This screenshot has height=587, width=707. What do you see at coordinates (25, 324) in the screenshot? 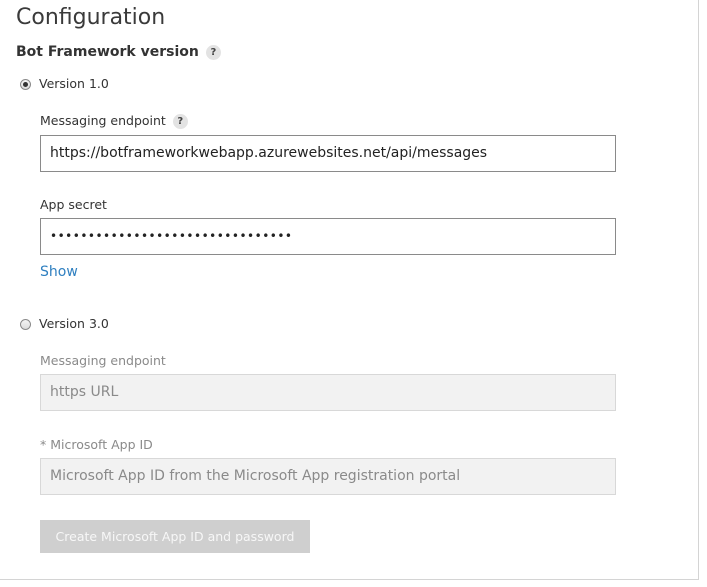
I see `version-3-radio` at bounding box center [25, 324].